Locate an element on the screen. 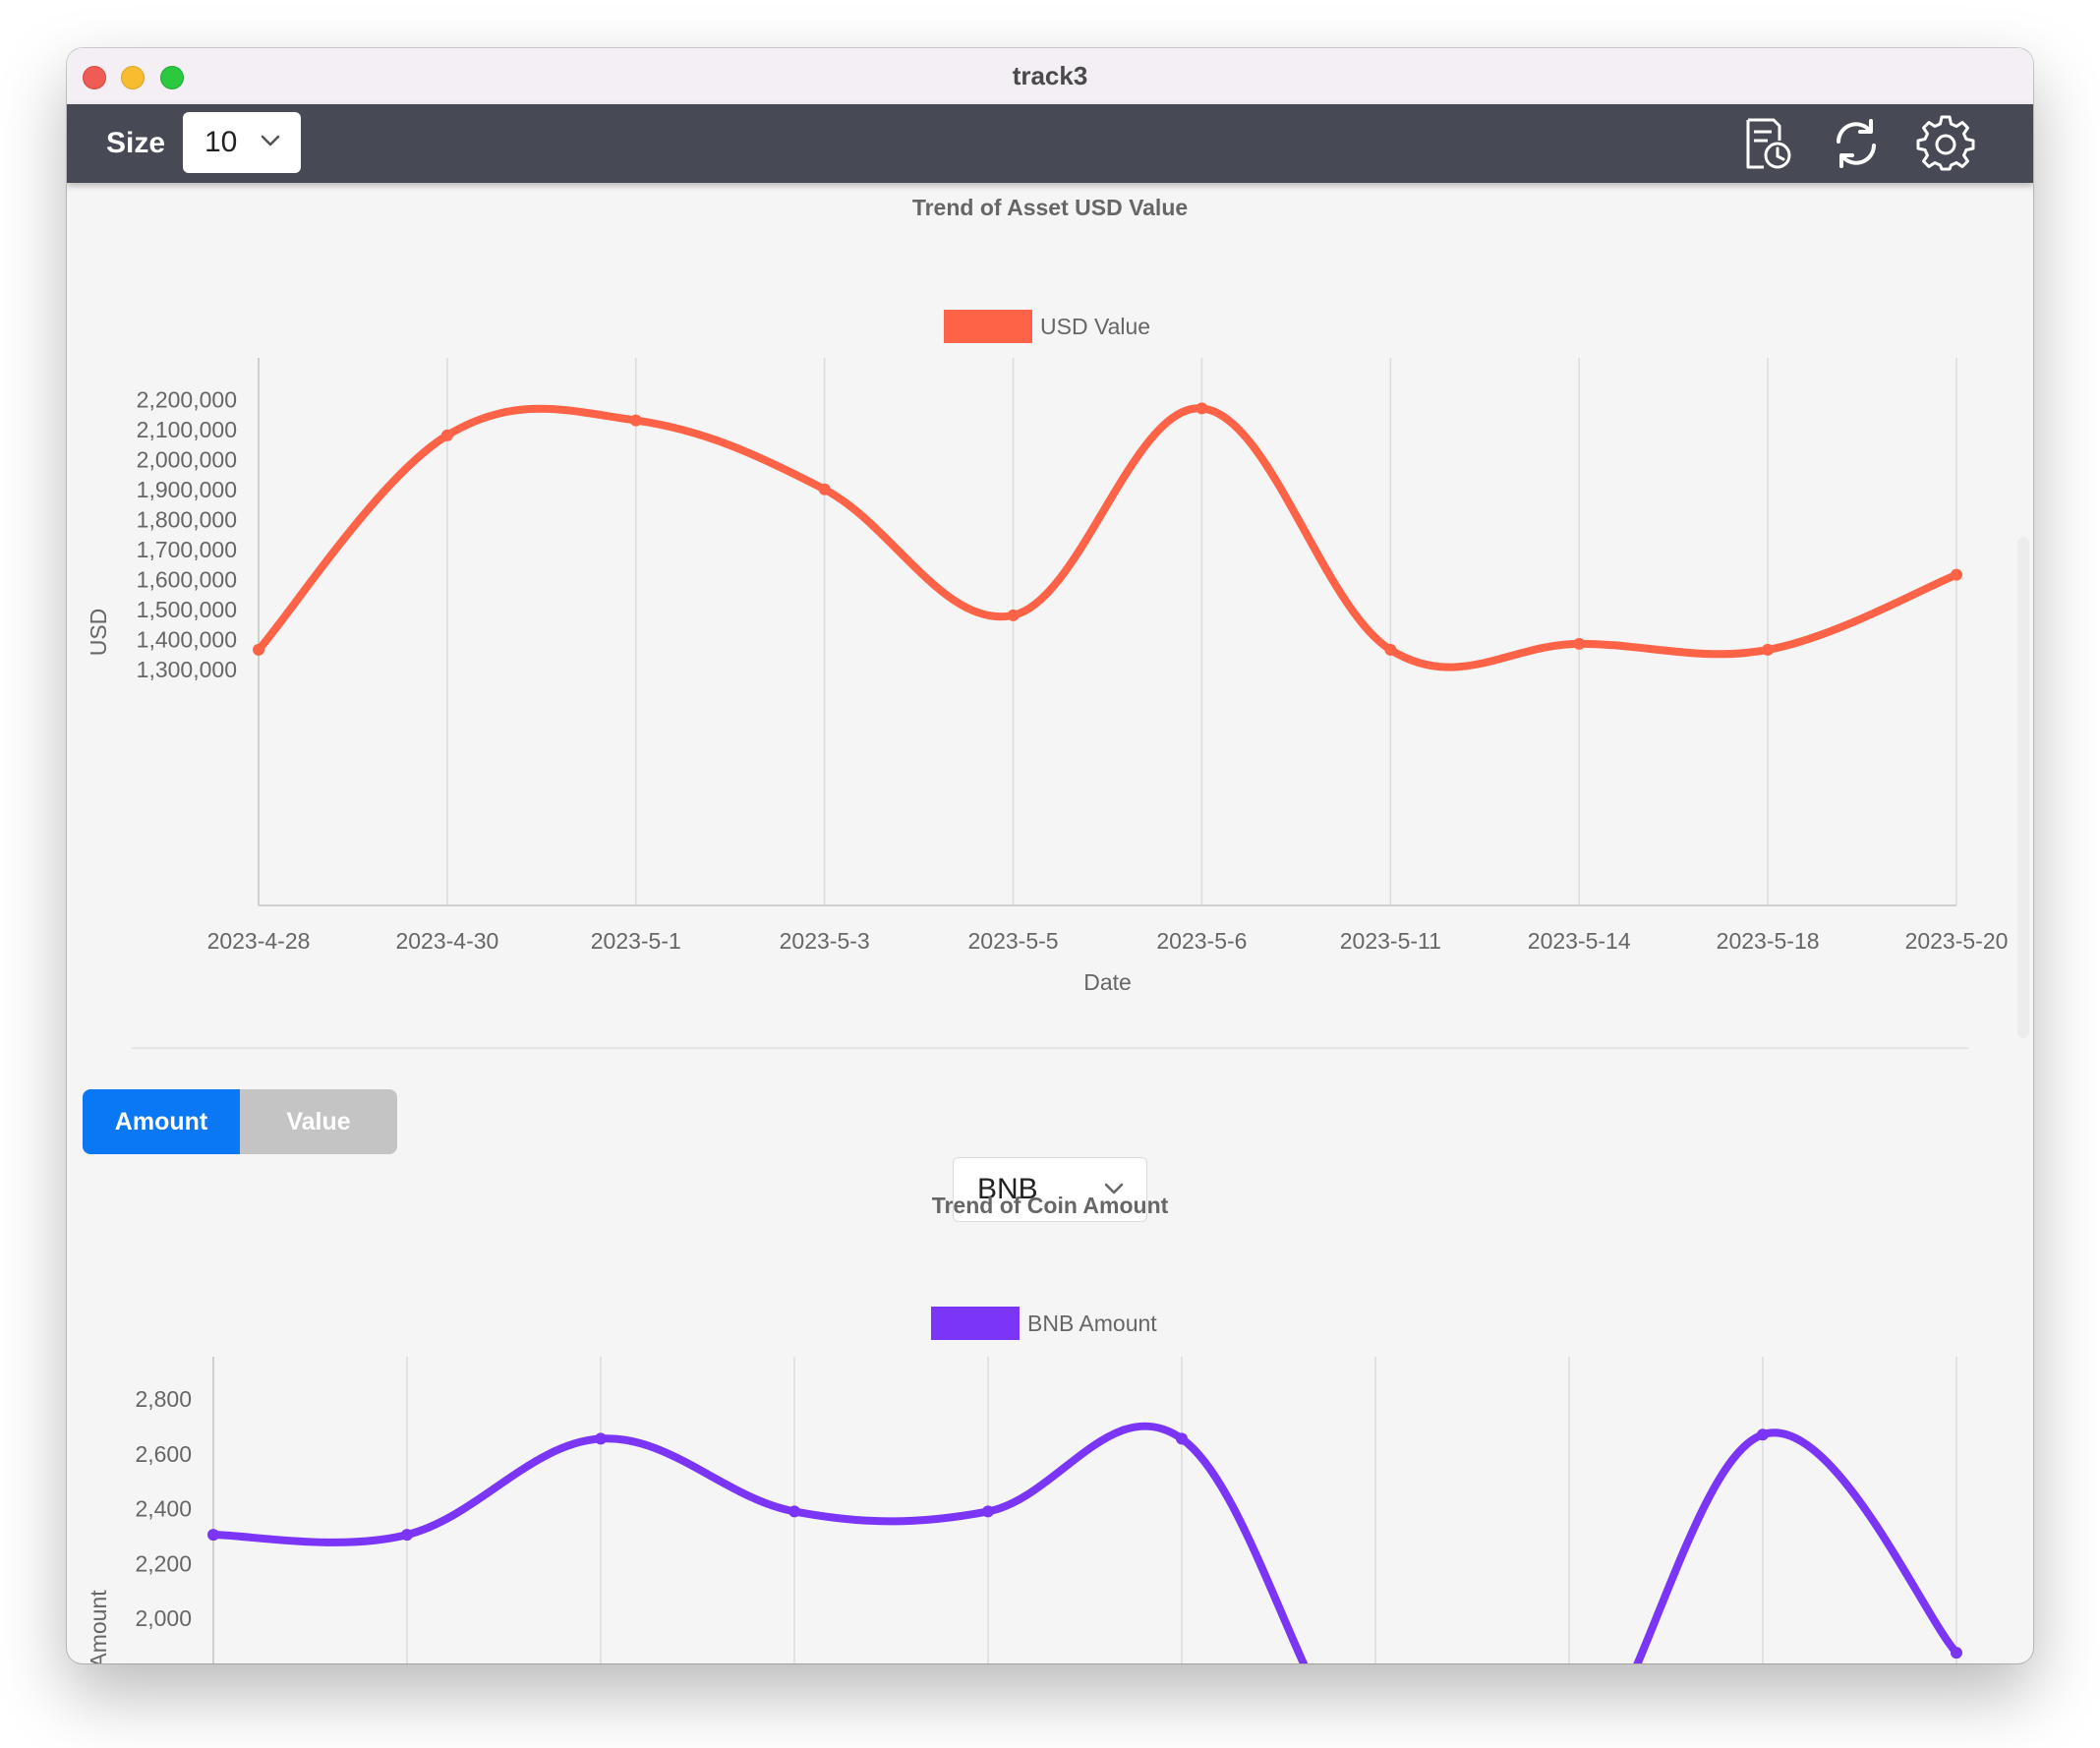 This screenshot has height=1748, width=2100. zoom-window-button is located at coordinates (172, 77).